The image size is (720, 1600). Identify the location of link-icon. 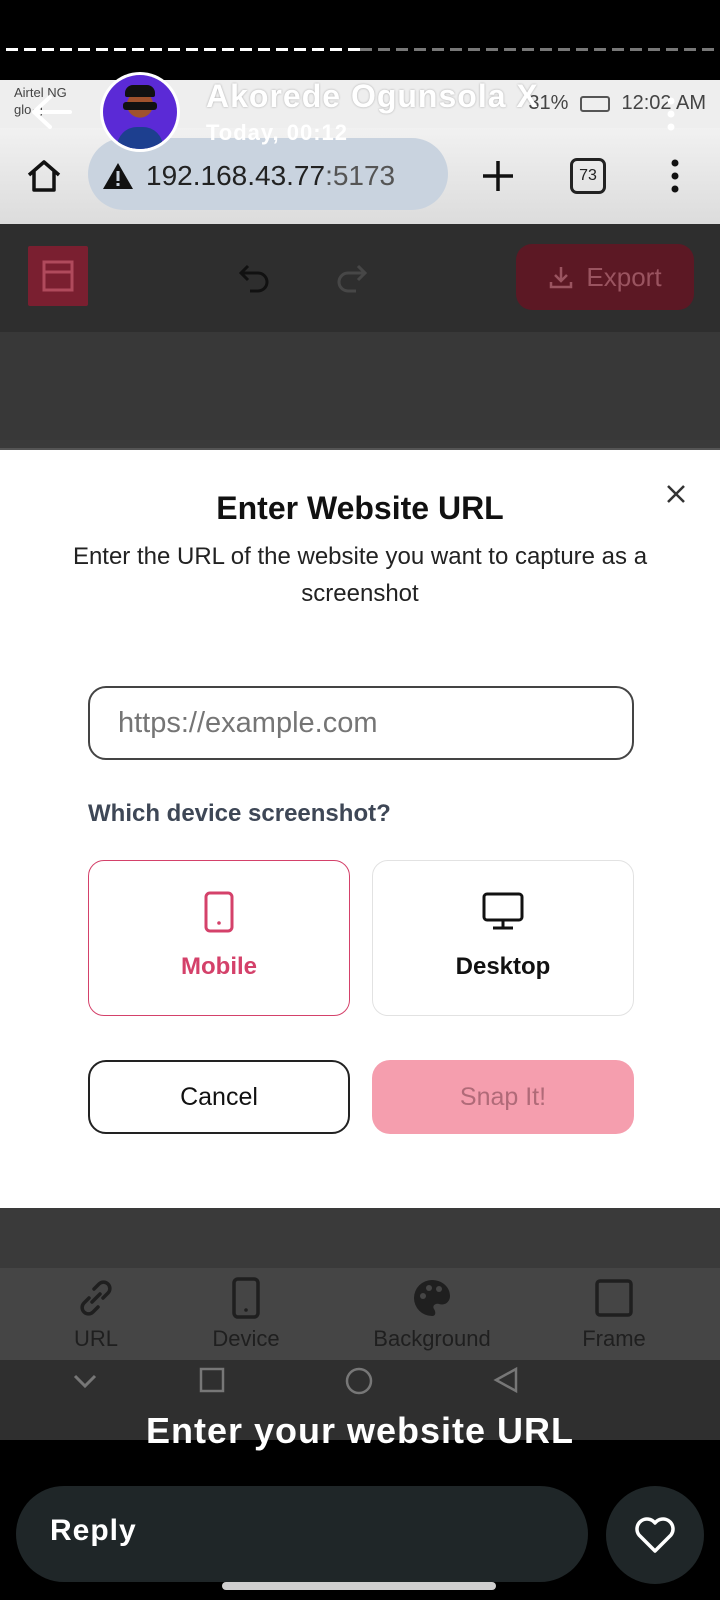
(96, 1298).